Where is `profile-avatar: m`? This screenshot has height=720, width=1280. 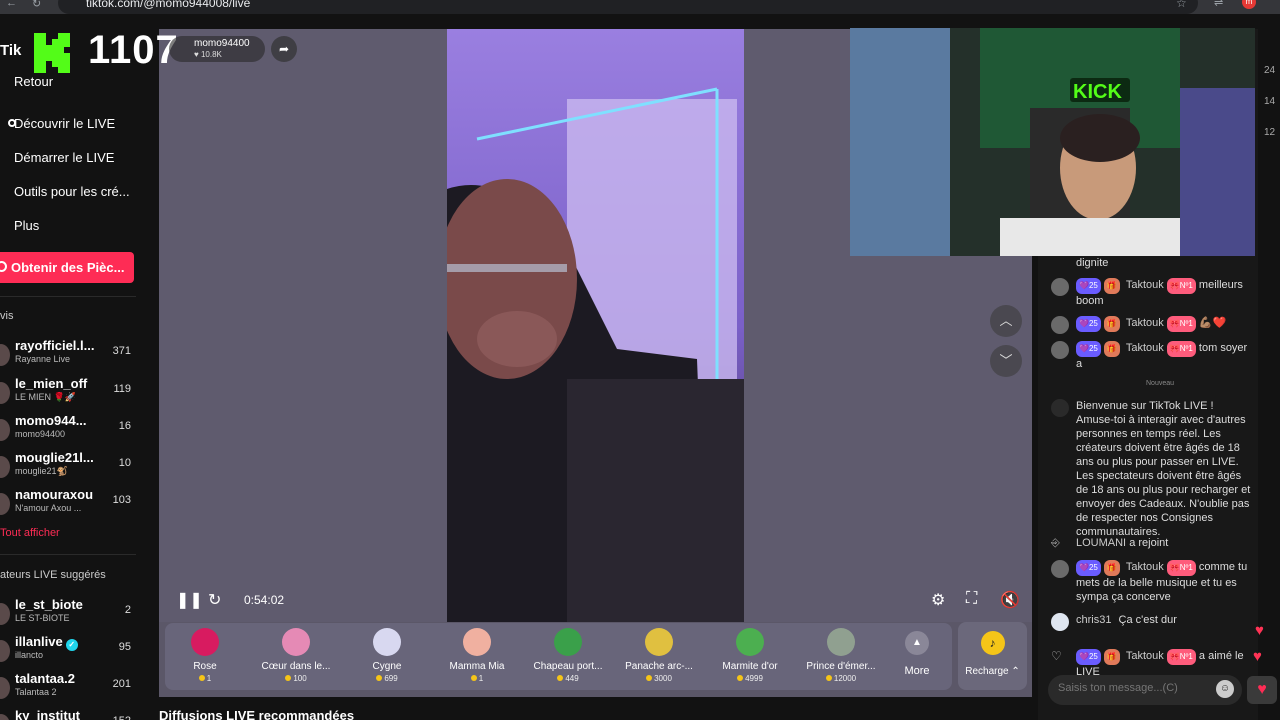
profile-avatar: m is located at coordinates (1249, 4).